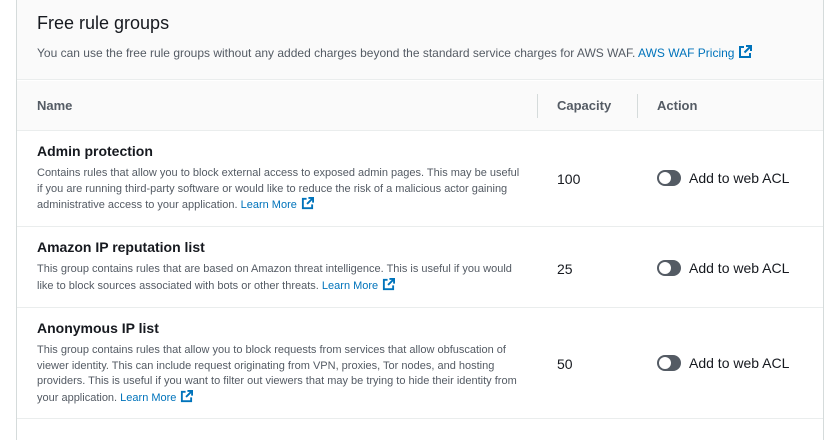 The image size is (826, 440). I want to click on column-header-name: Name, so click(54, 105).